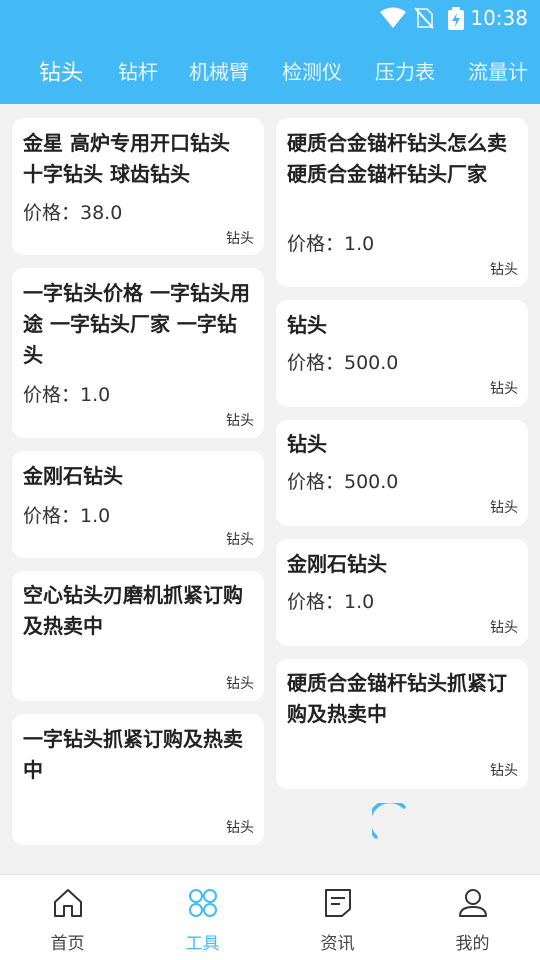  I want to click on nav-home: 首页, so click(67, 917).